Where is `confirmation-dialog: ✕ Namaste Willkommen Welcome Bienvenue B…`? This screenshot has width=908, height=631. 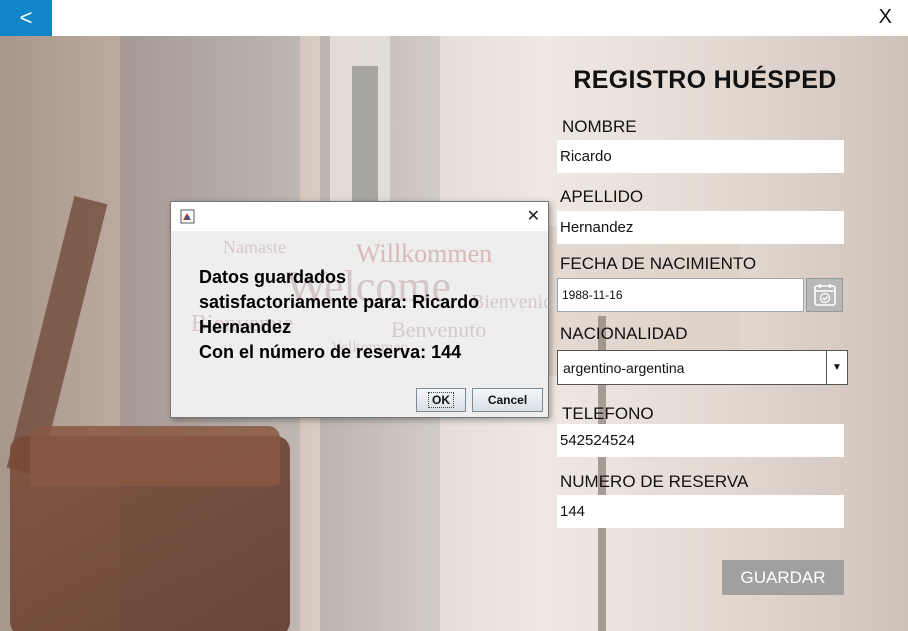
confirmation-dialog: ✕ Namaste Willkommen Welcome Bienvenue B… is located at coordinates (359, 309).